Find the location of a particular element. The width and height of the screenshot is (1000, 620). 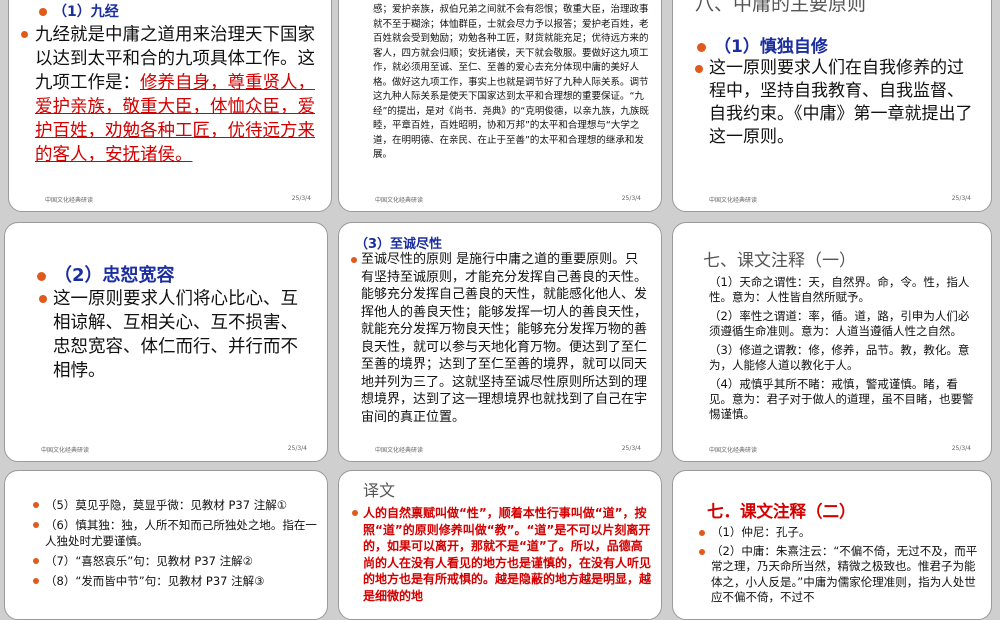

slide-title: 七、课文注释（一） is located at coordinates (779, 261).